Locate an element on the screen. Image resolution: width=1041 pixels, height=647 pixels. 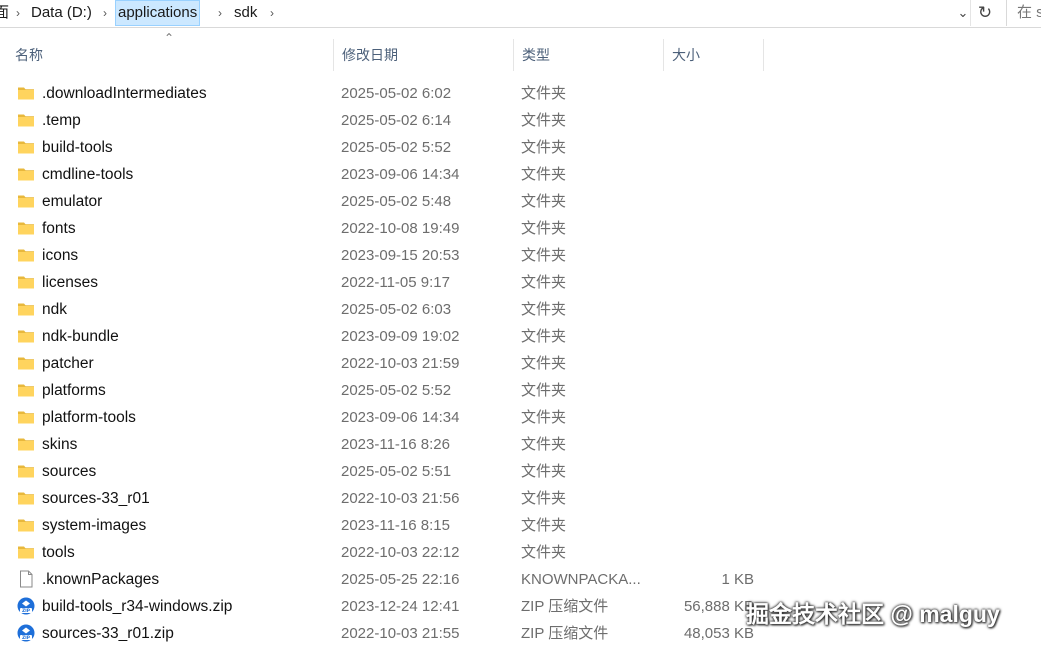
list-item: emulator 2025-05-02 5:48 文件夹 is located at coordinates (520, 201).